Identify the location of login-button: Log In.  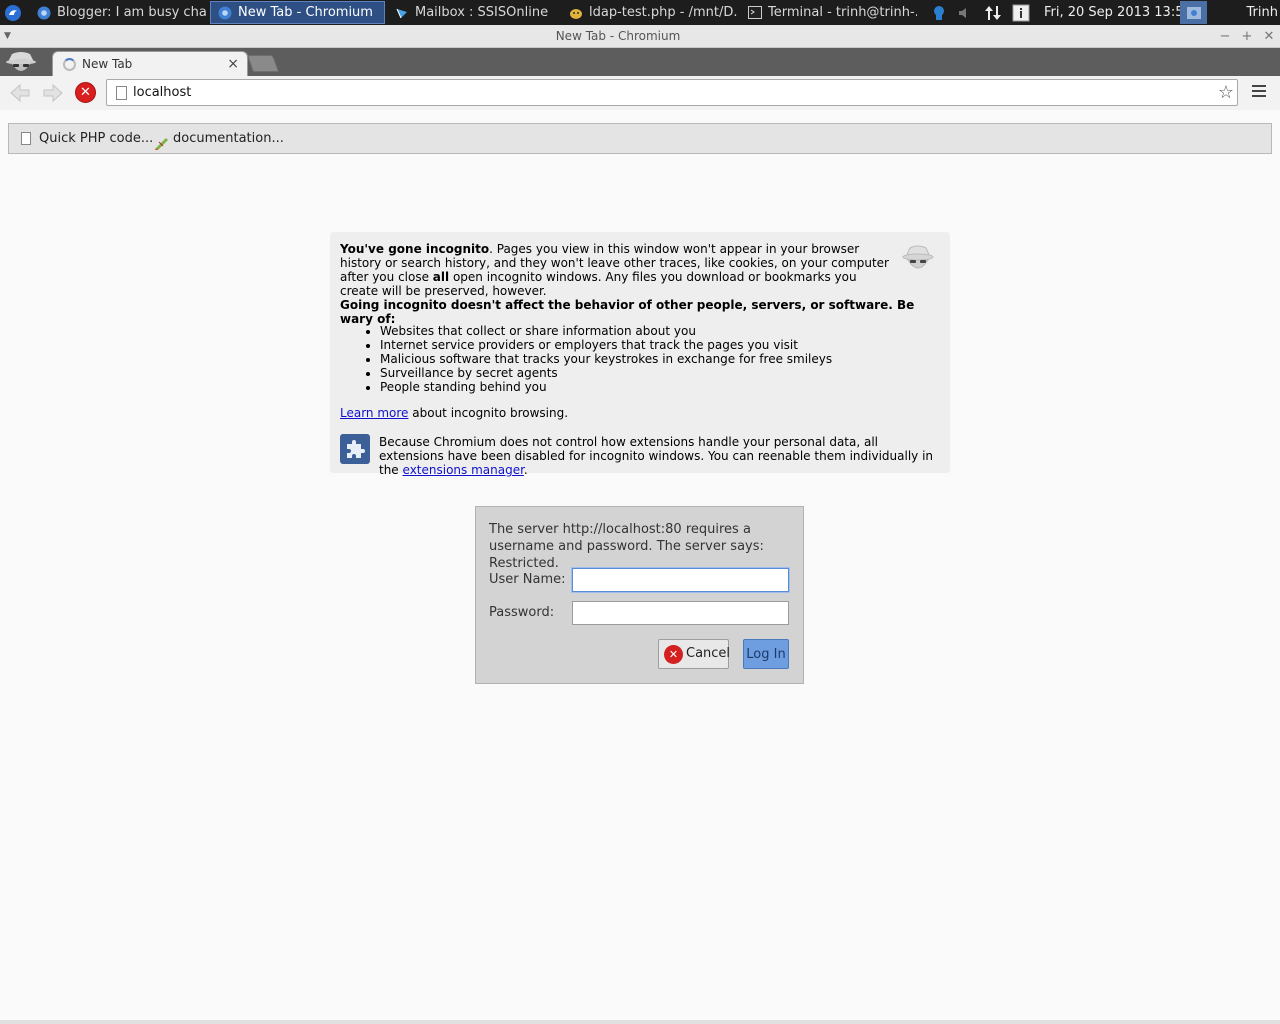
(766, 654).